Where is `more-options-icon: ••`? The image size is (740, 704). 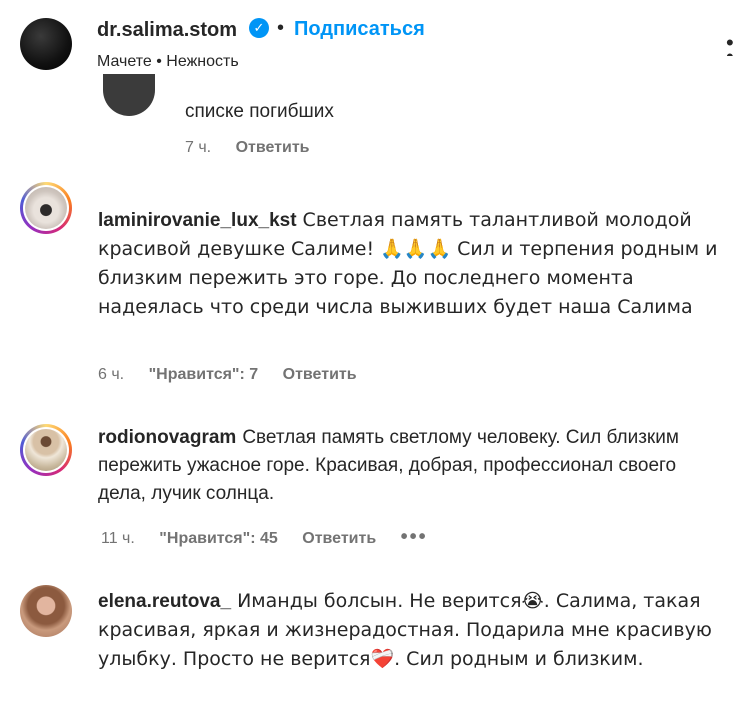 more-options-icon: •• is located at coordinates (733, 46).